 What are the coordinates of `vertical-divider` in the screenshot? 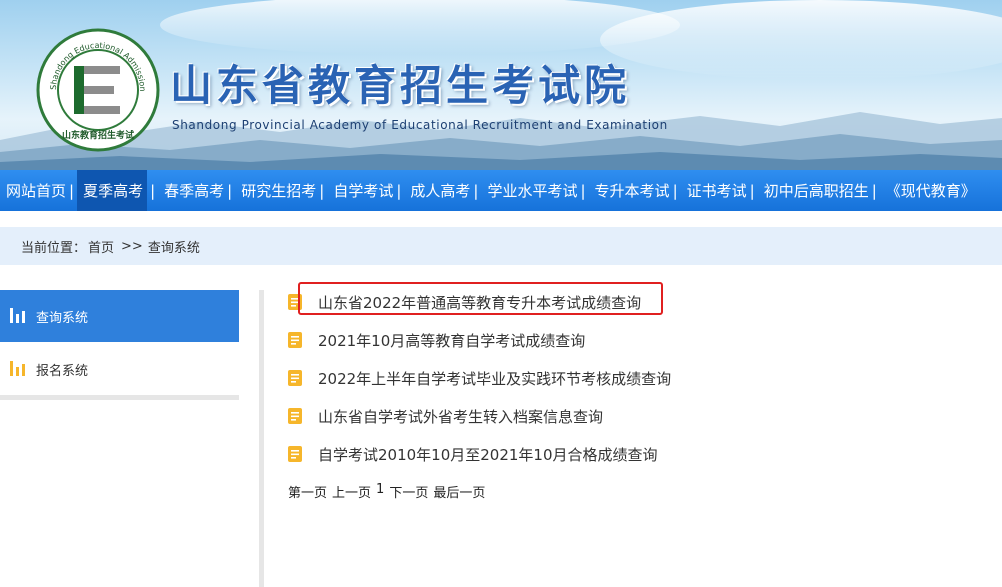 It's located at (261, 438).